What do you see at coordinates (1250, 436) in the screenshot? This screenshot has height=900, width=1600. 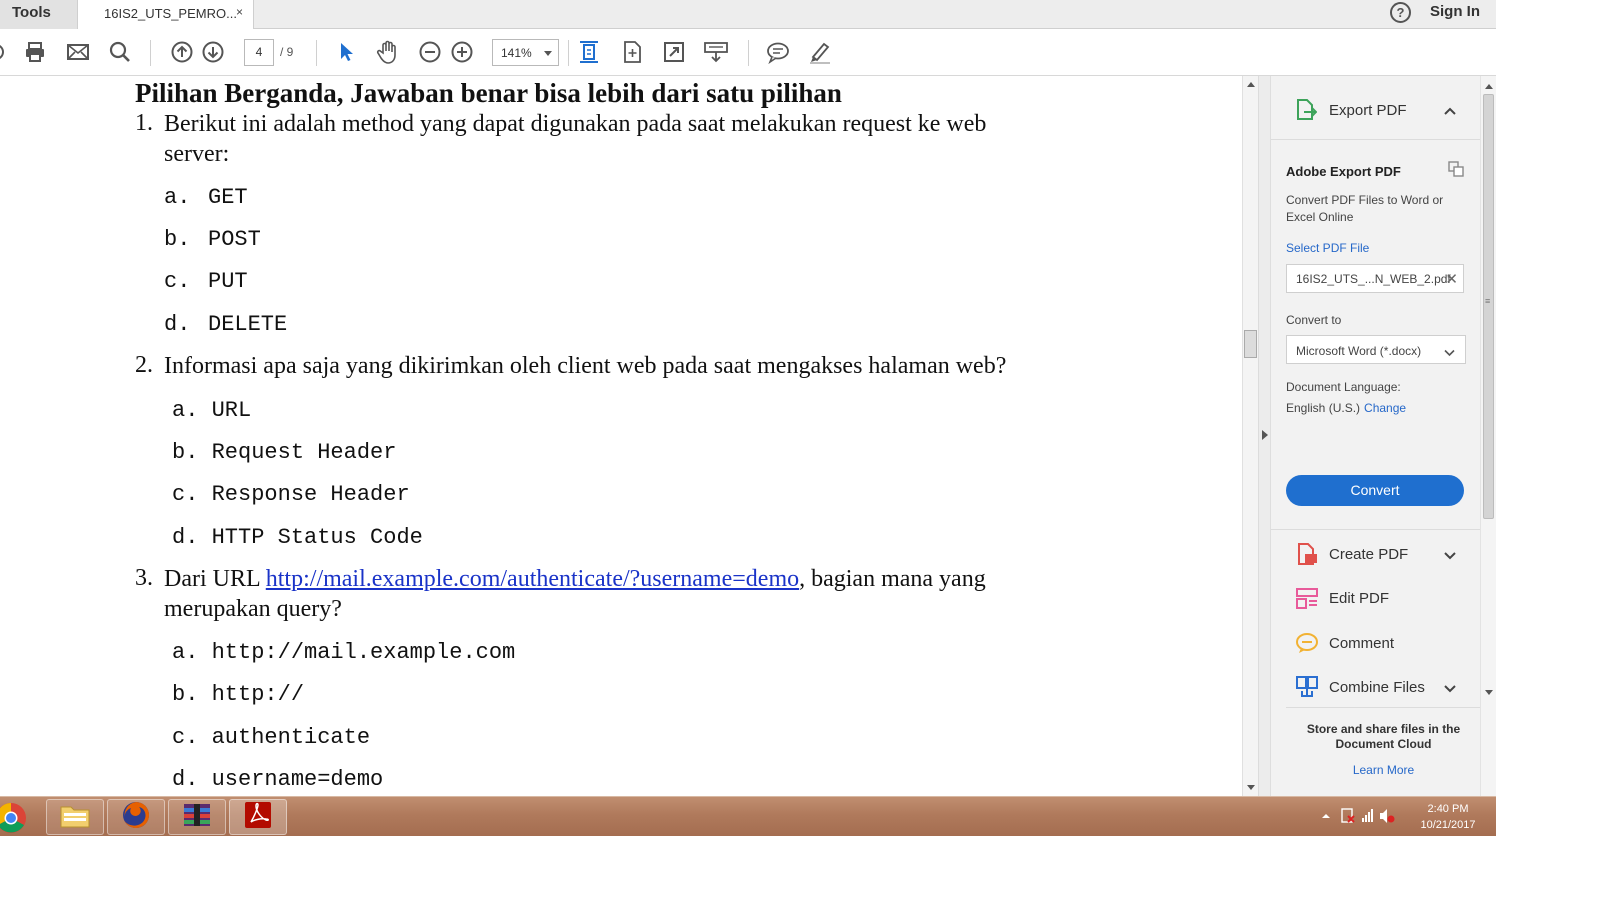 I see `document-scrollbar` at bounding box center [1250, 436].